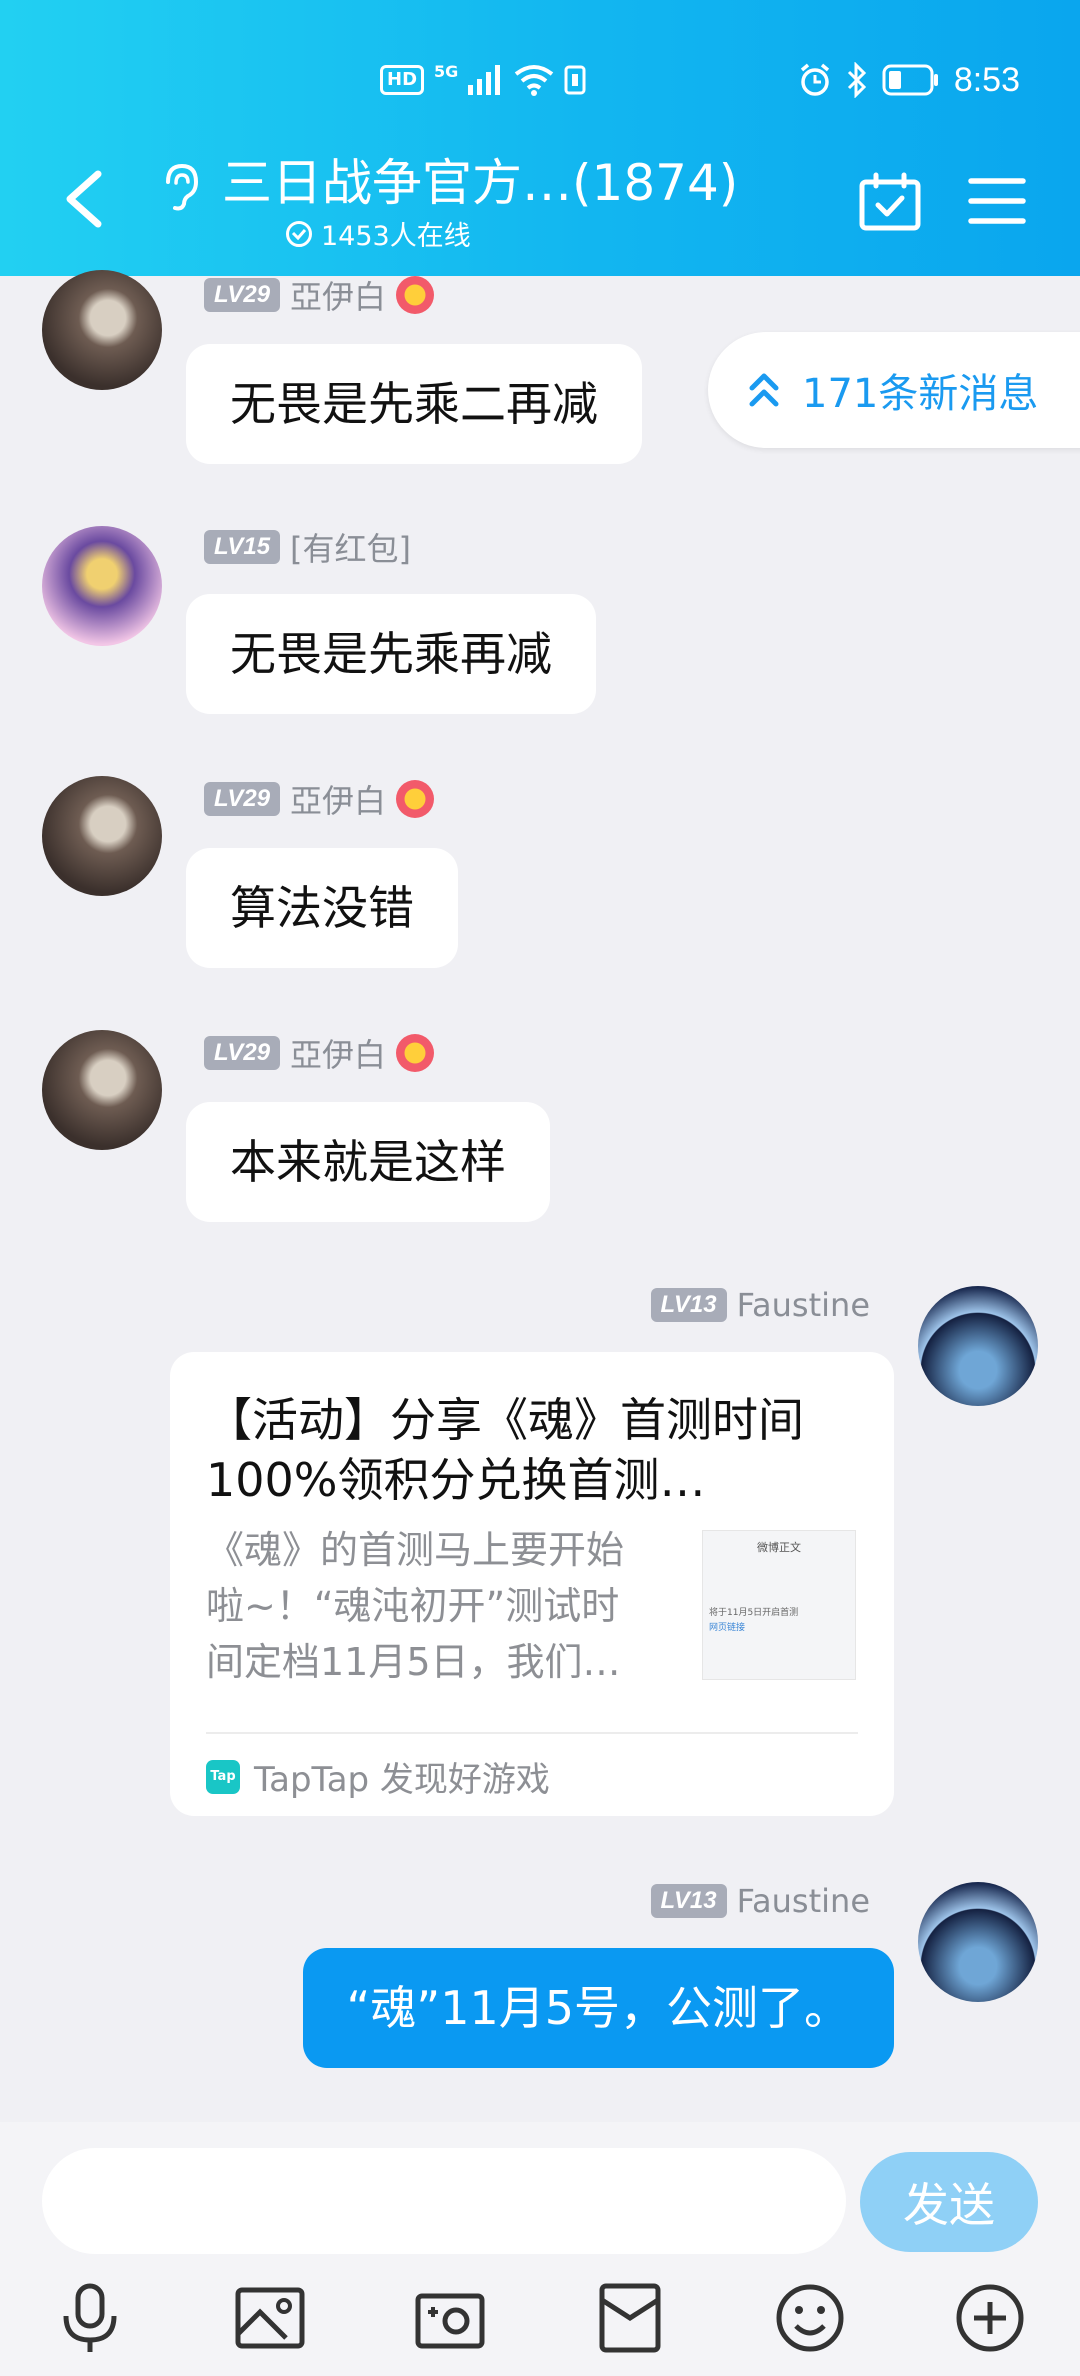 This screenshot has height=2376, width=1080. What do you see at coordinates (299, 233) in the screenshot?
I see `online-check-icon` at bounding box center [299, 233].